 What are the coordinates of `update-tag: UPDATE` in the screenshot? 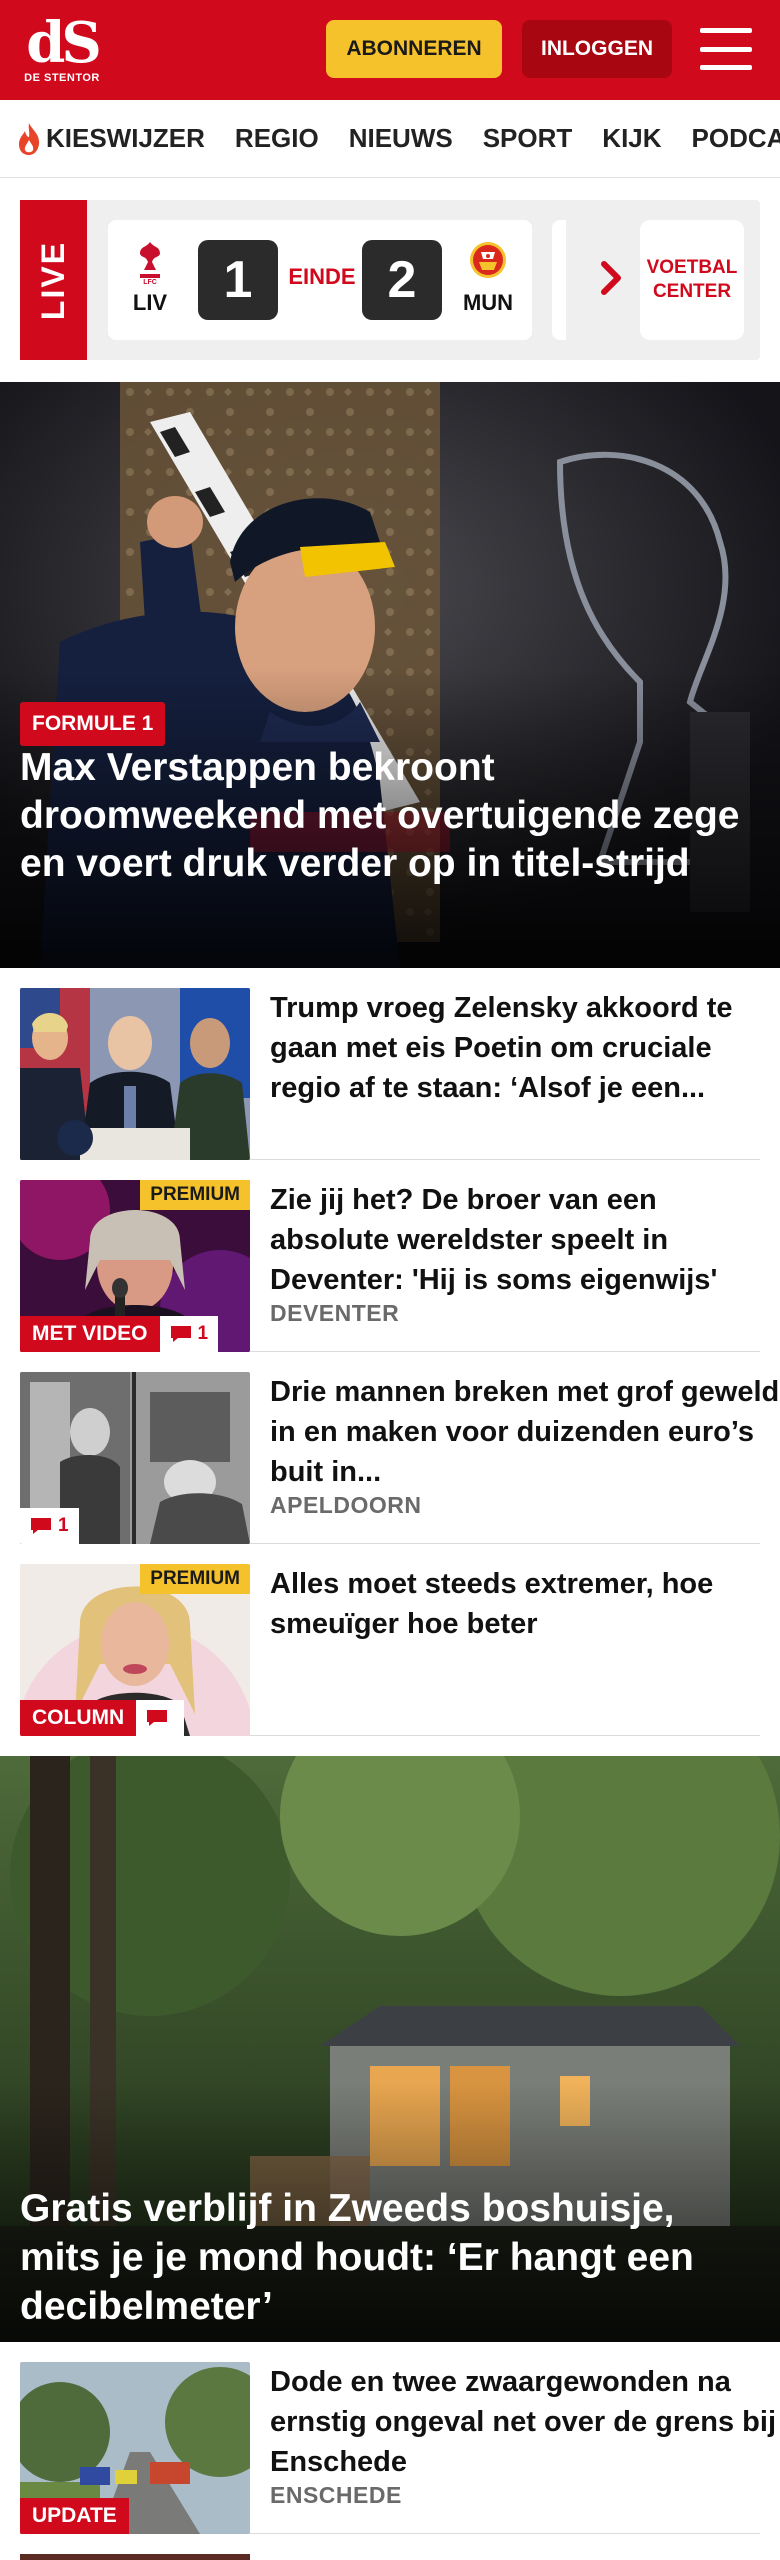 It's located at (74, 2516).